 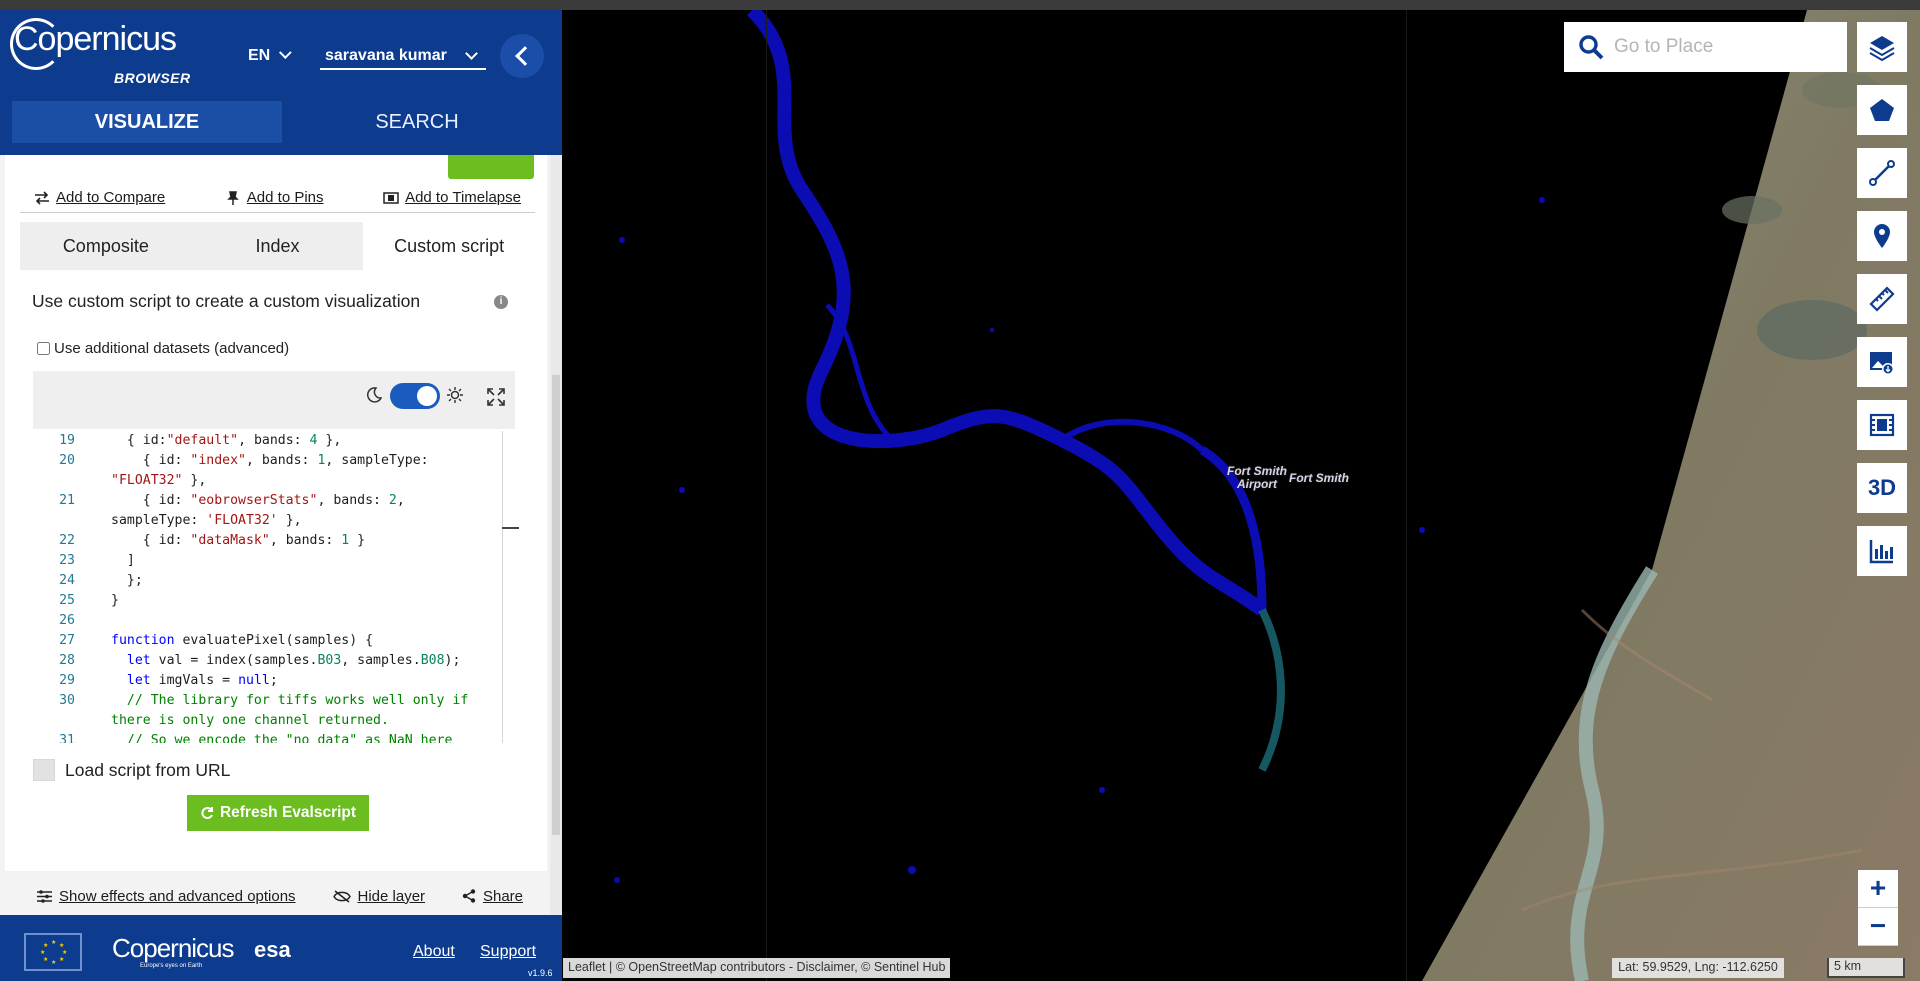 What do you see at coordinates (274, 501) in the screenshot?
I see `code-line: 21 { id: "eobrowserStats", bands: 2,` at bounding box center [274, 501].